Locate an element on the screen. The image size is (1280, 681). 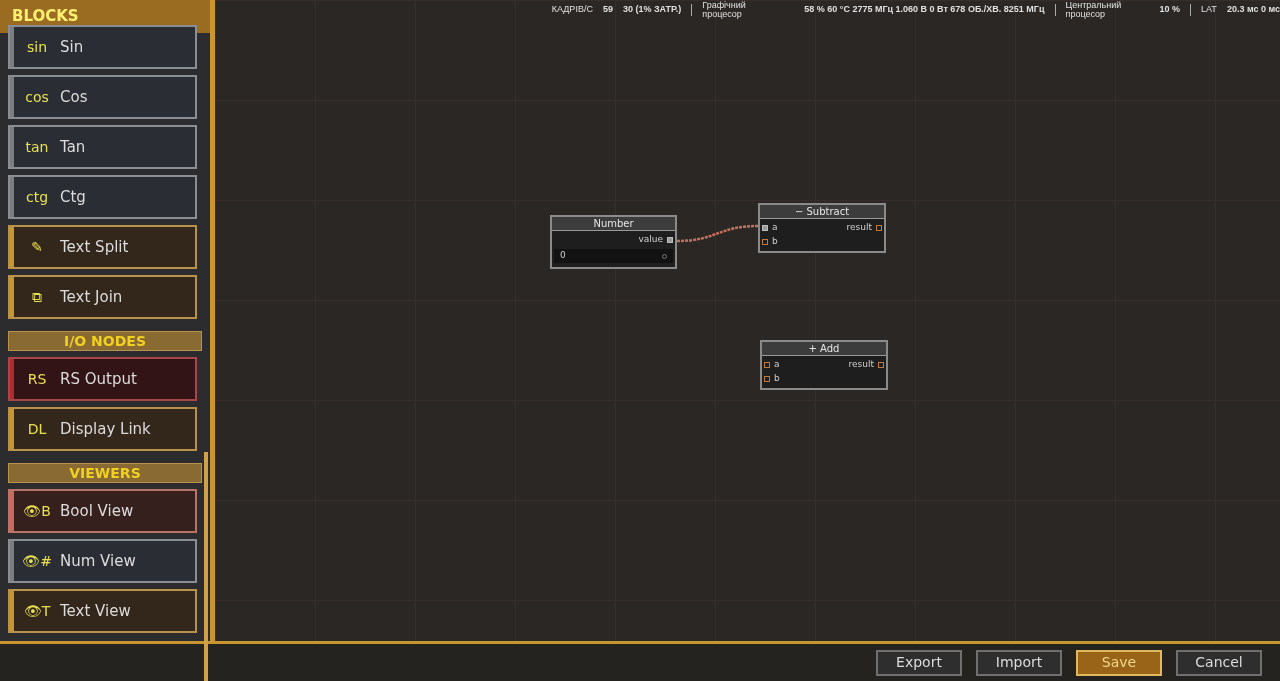
node-title: Number is located at coordinates (613, 224).